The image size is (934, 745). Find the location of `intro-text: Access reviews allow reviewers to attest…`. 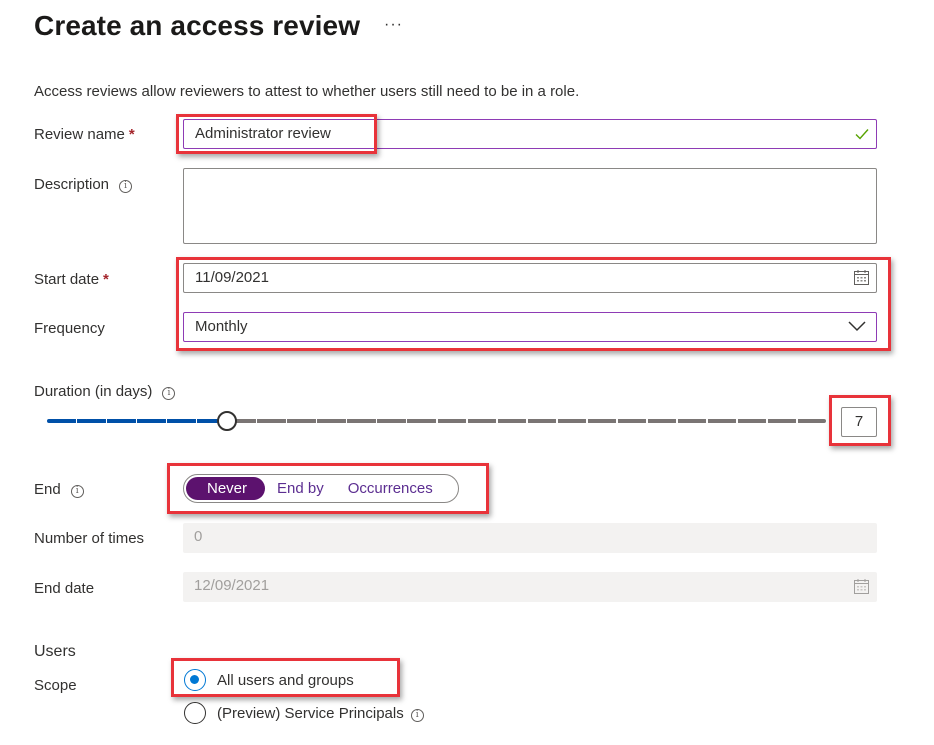

intro-text: Access reviews allow reviewers to attest… is located at coordinates (307, 91).